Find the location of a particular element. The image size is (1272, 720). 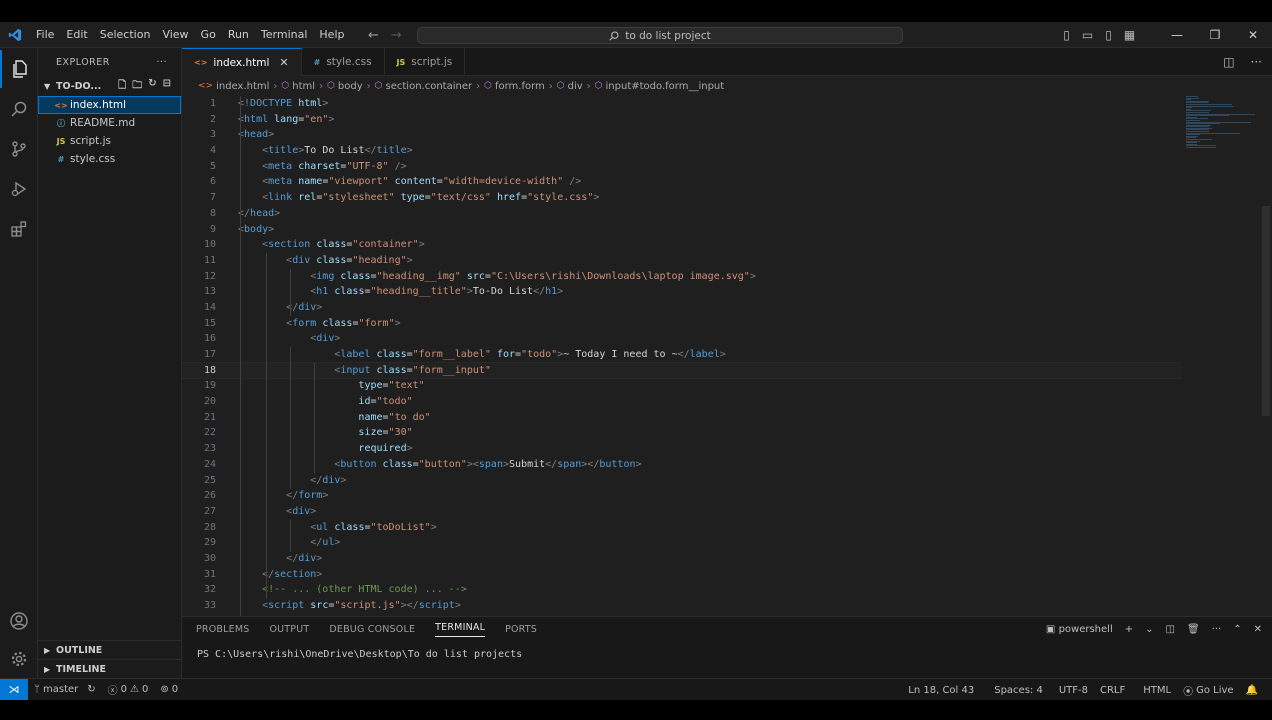

code-line: 25 </div> is located at coordinates (682, 481).